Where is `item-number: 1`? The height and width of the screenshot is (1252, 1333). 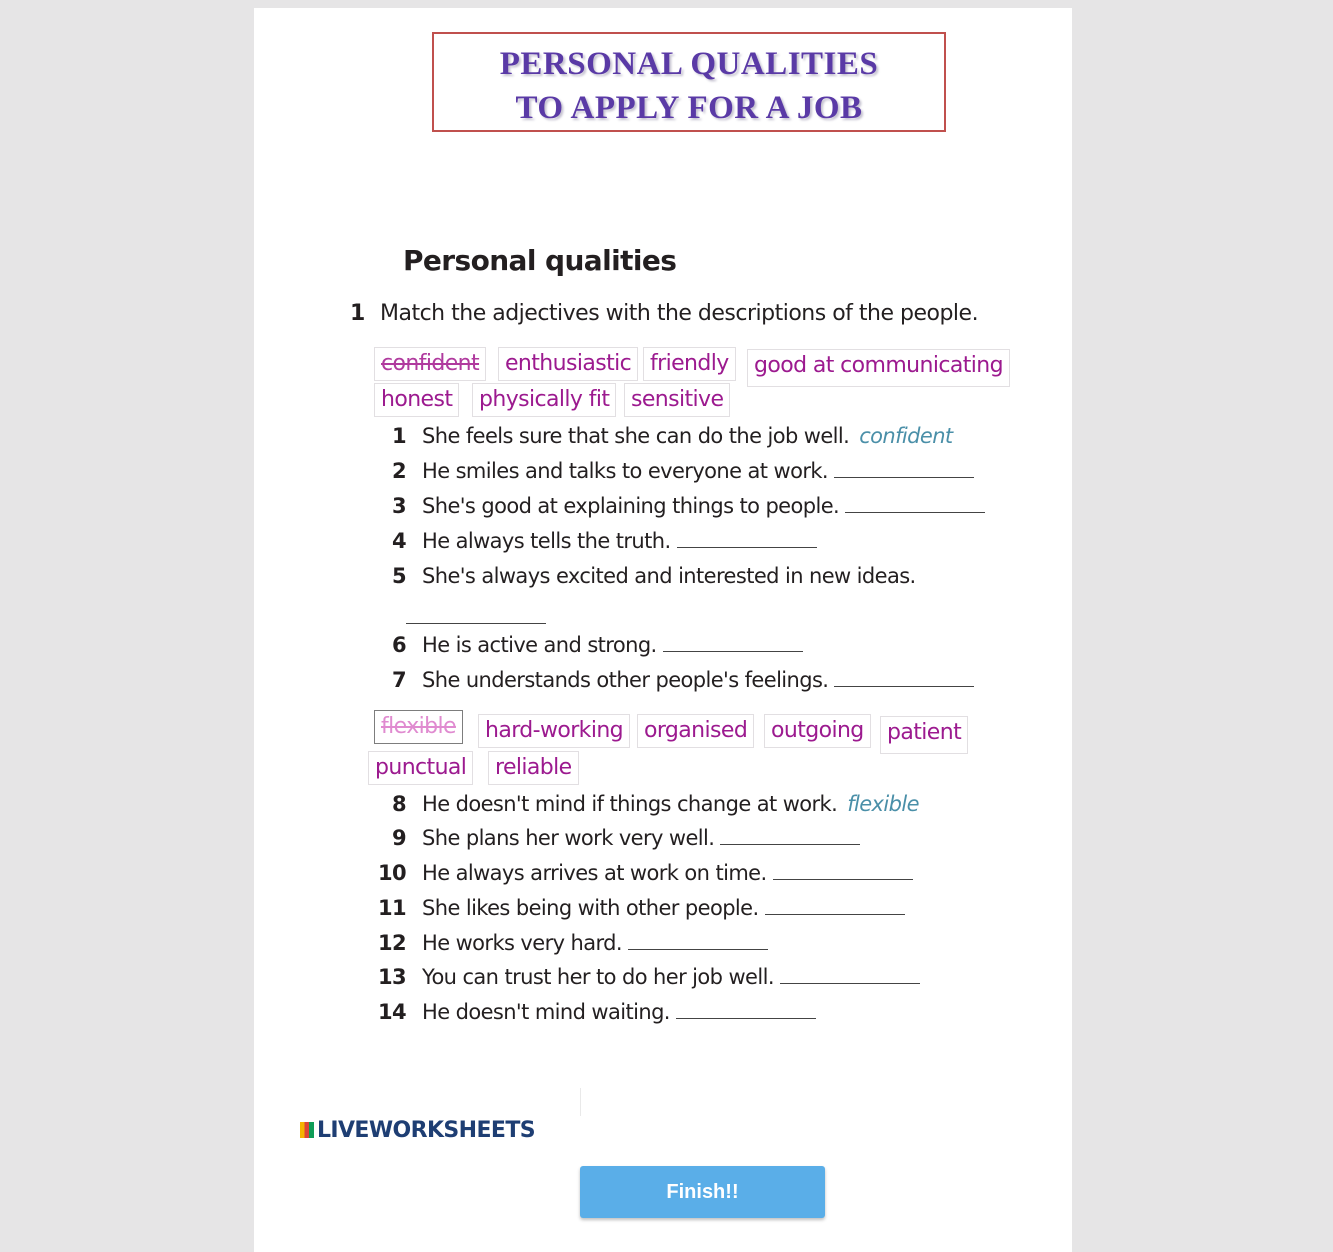 item-number: 1 is located at coordinates (399, 436).